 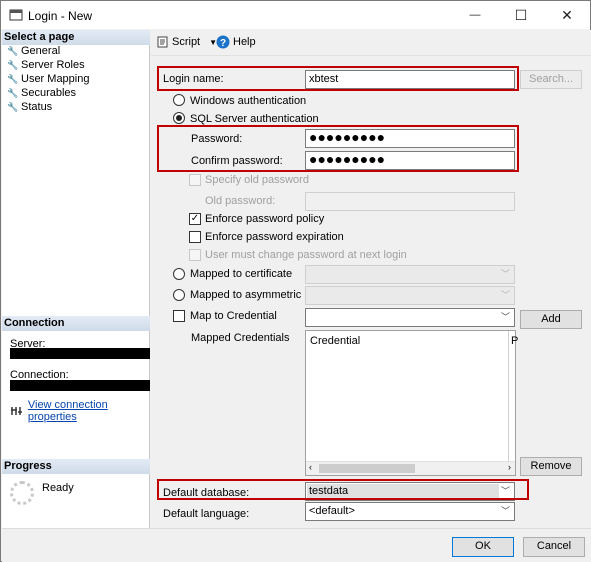 What do you see at coordinates (244, 42) in the screenshot?
I see `help-label: Help` at bounding box center [244, 42].